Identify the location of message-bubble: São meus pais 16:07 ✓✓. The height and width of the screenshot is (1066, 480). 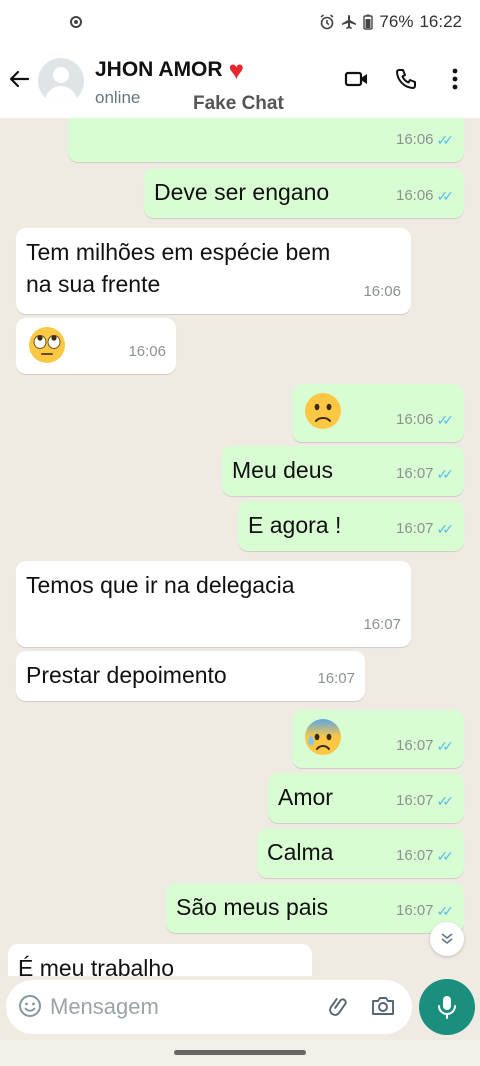
(315, 908).